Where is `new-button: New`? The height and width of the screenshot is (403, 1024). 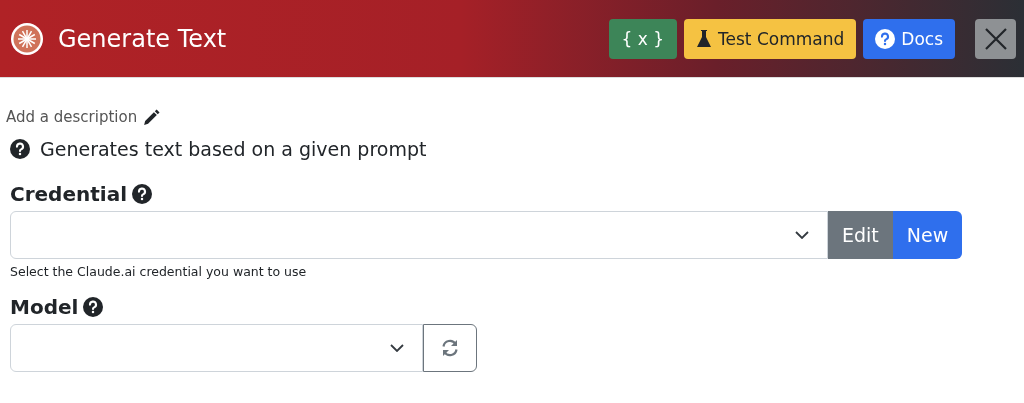 new-button: New is located at coordinates (927, 235).